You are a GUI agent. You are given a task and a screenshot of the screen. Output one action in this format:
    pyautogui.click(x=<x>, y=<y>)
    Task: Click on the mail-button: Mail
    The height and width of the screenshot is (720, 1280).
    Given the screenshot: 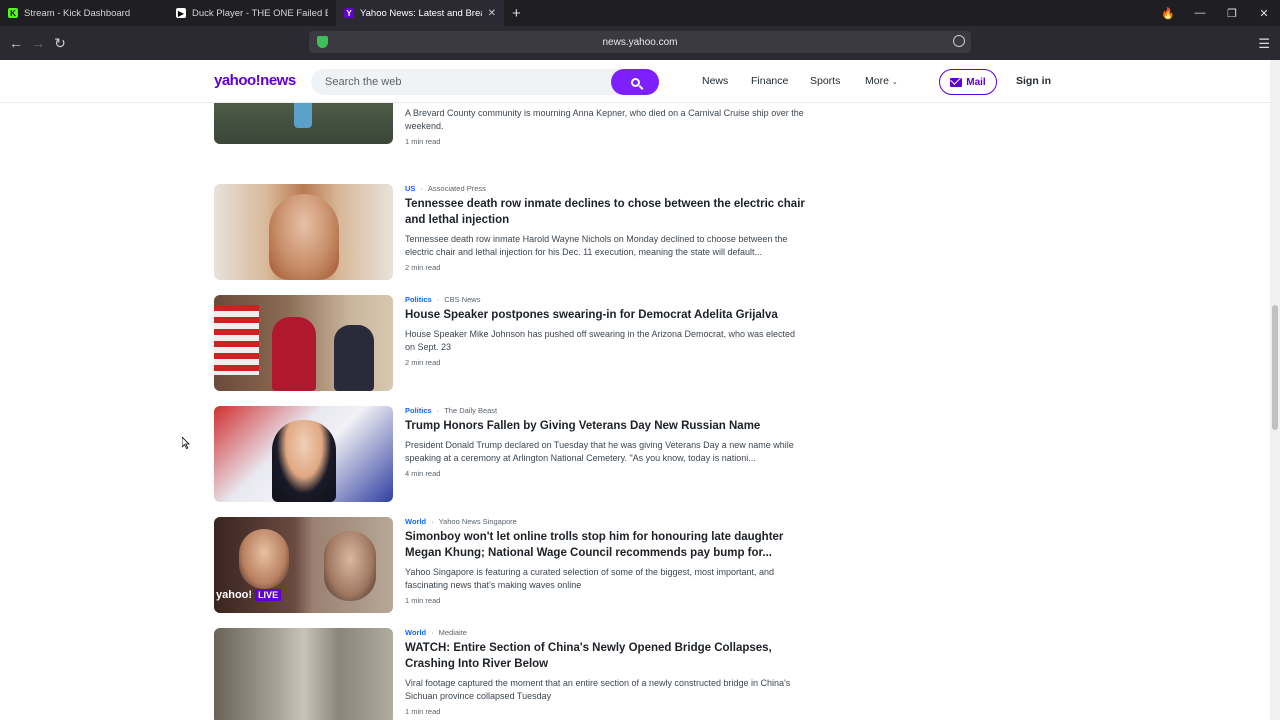 What is the action you would take?
    pyautogui.click(x=968, y=82)
    